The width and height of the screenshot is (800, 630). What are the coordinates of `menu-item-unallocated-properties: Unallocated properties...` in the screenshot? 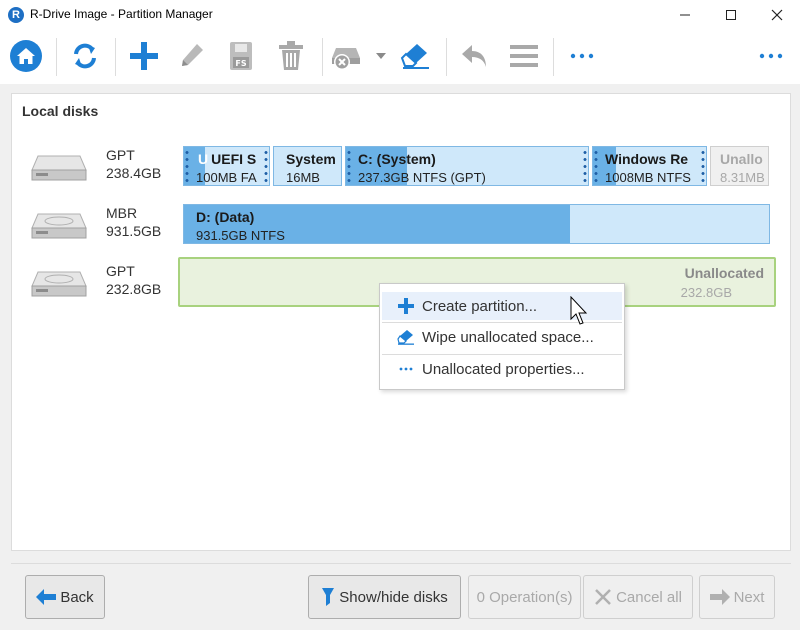 It's located at (502, 369).